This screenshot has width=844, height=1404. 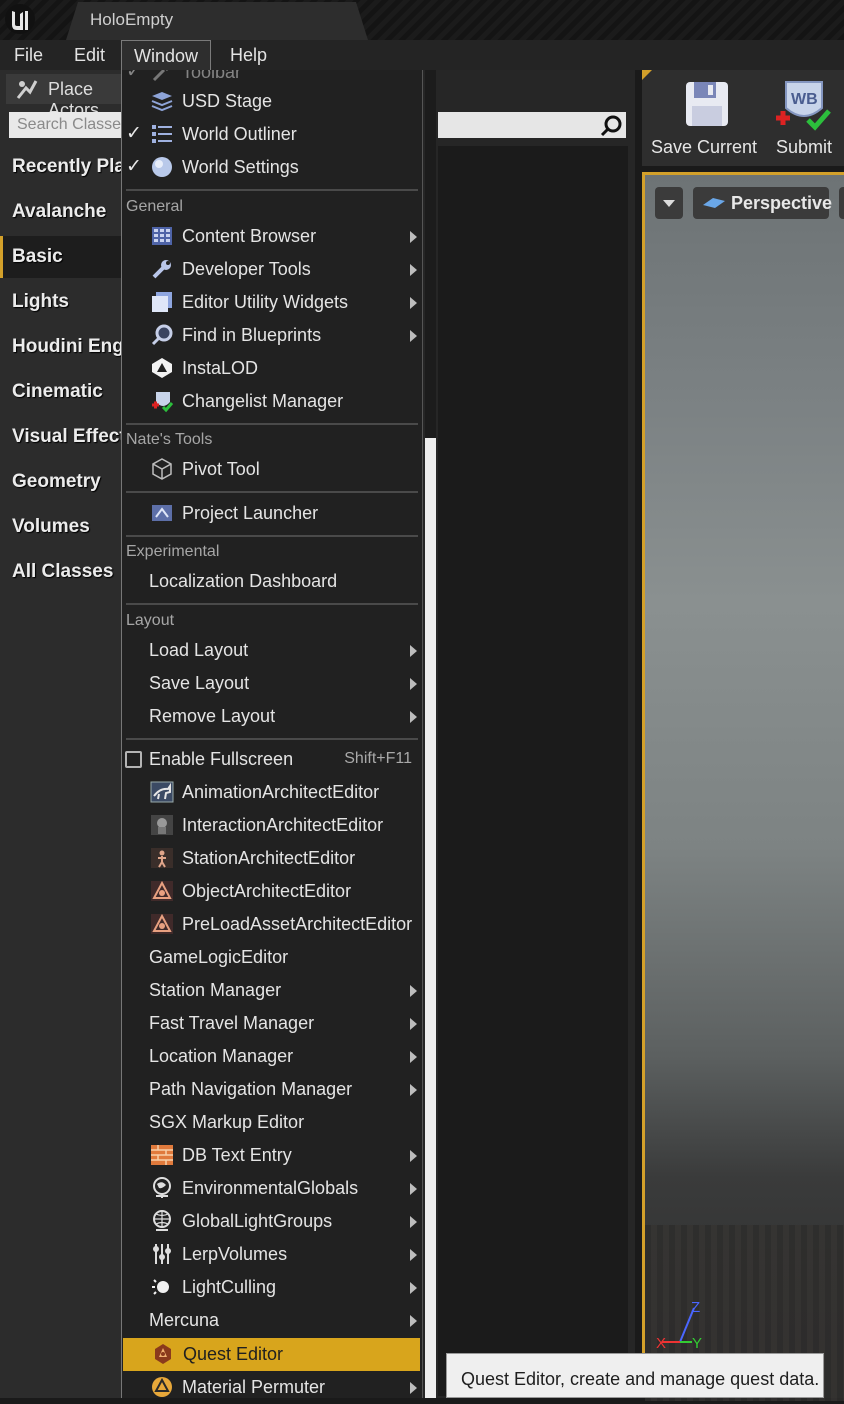 What do you see at coordinates (272, 236) in the screenshot?
I see `menu-item-content-browser: Content Browser` at bounding box center [272, 236].